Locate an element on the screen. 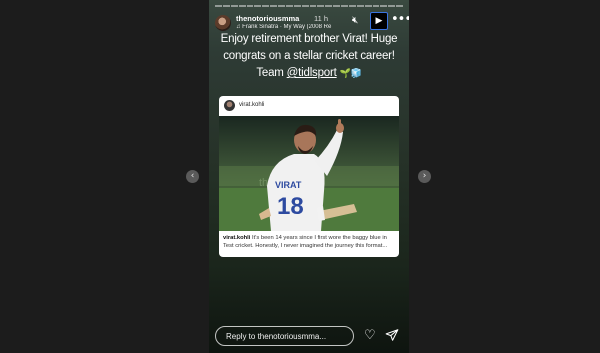 The width and height of the screenshot is (600, 353). story-progress-bar is located at coordinates (309, 6).